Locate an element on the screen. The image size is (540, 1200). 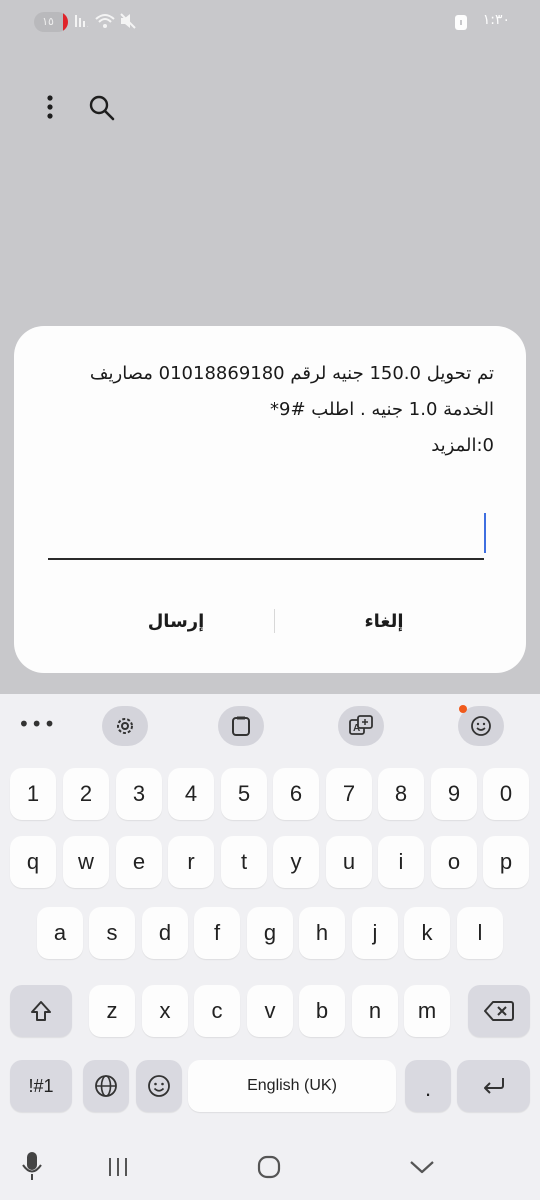
key-j: j is located at coordinates (375, 933).